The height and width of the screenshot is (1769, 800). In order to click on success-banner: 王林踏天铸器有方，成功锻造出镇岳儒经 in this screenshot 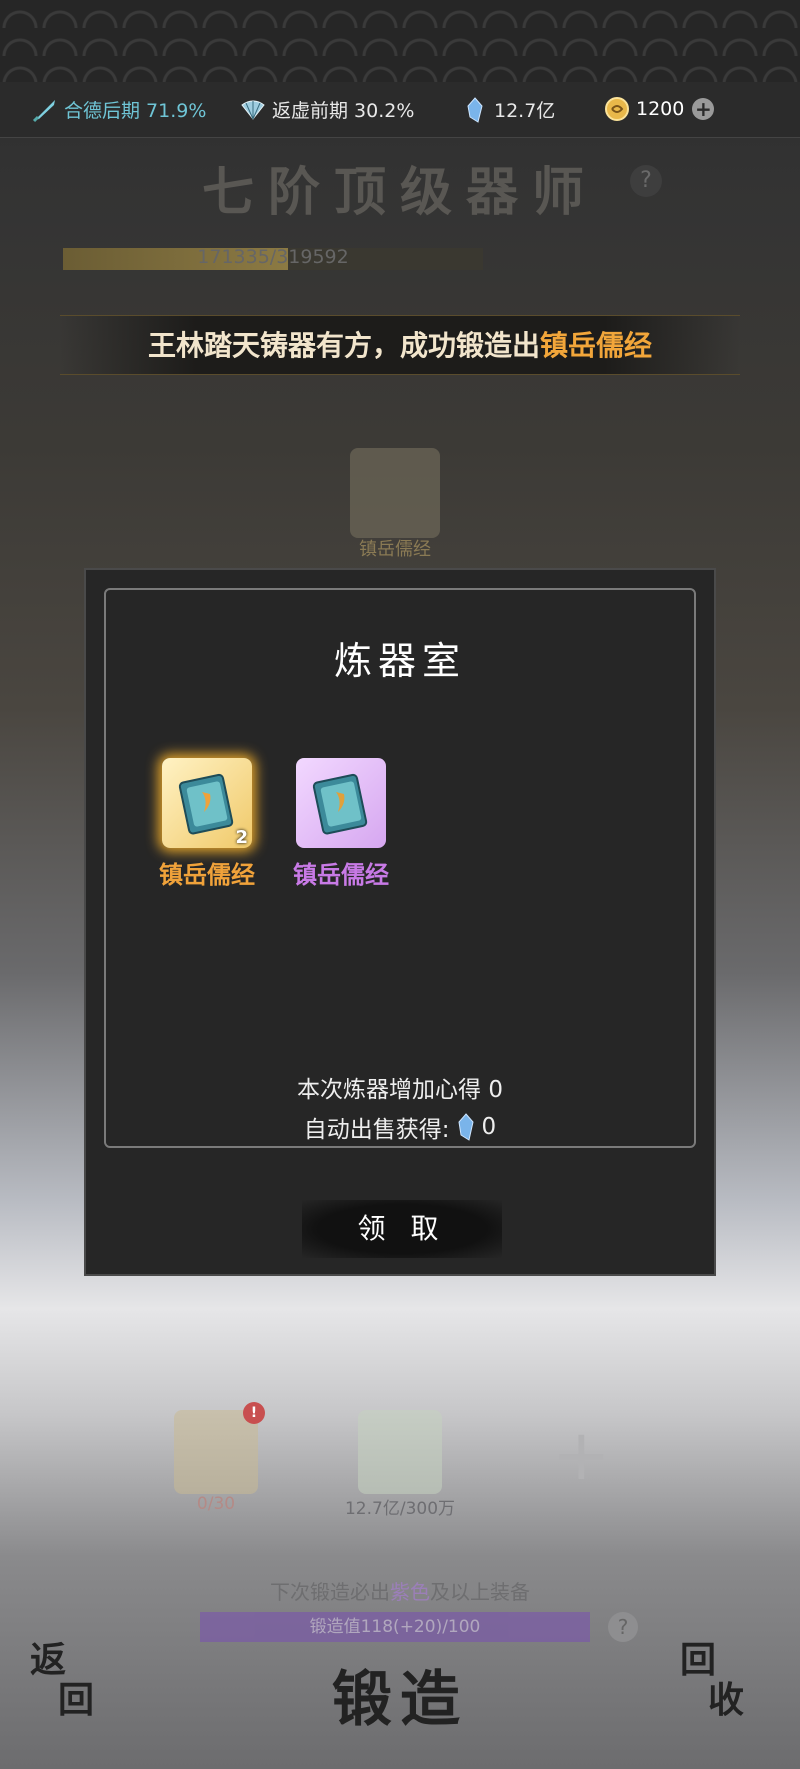, I will do `click(400, 345)`.